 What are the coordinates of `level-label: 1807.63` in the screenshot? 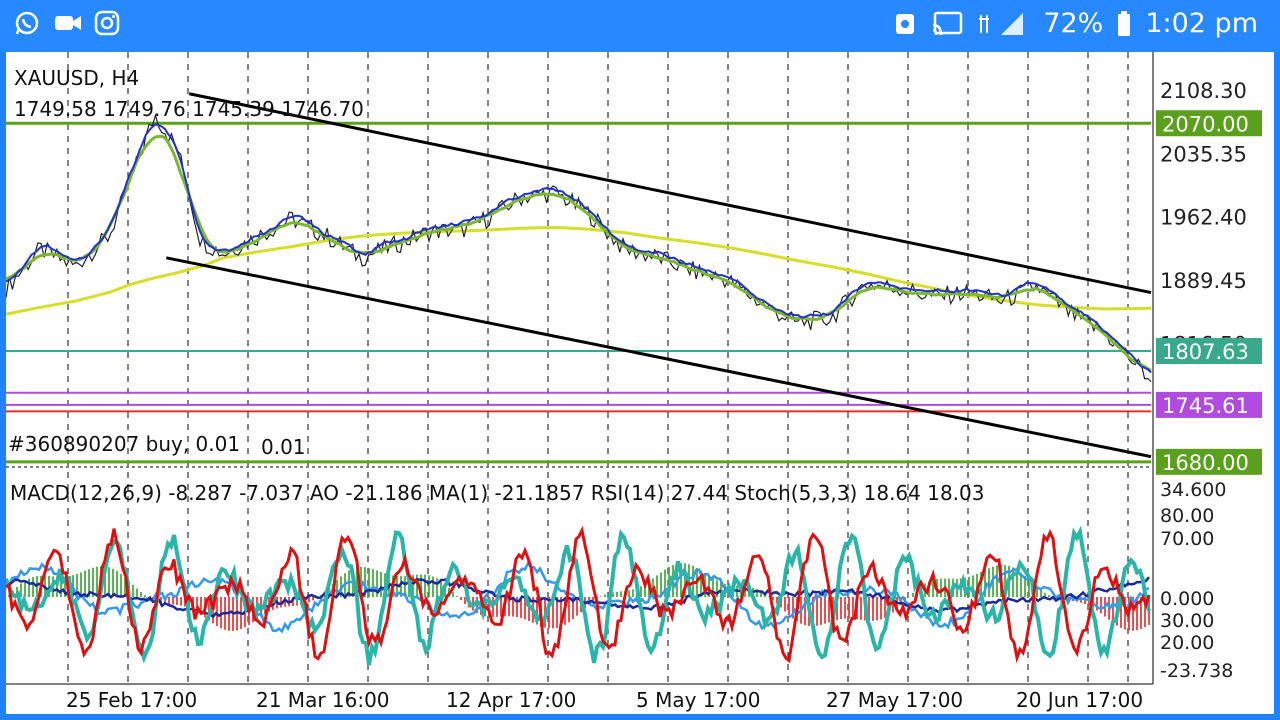 It's located at (1205, 352).